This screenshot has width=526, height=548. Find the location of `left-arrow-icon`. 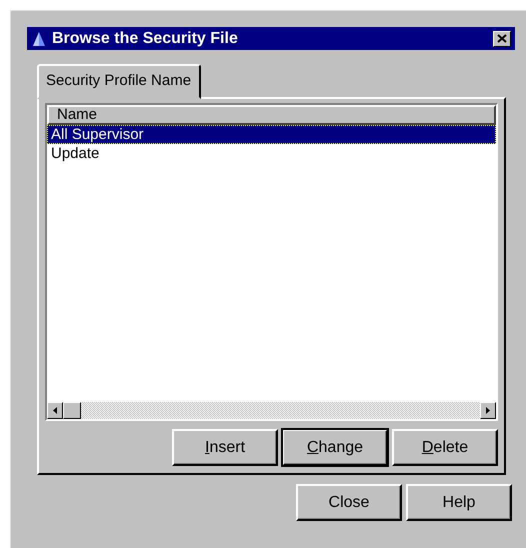

left-arrow-icon is located at coordinates (55, 410).